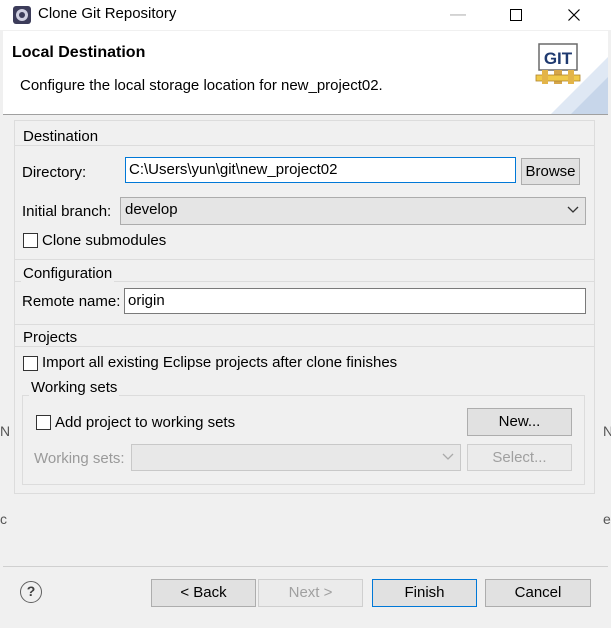  I want to click on destination-group-label: Destination, so click(61, 136).